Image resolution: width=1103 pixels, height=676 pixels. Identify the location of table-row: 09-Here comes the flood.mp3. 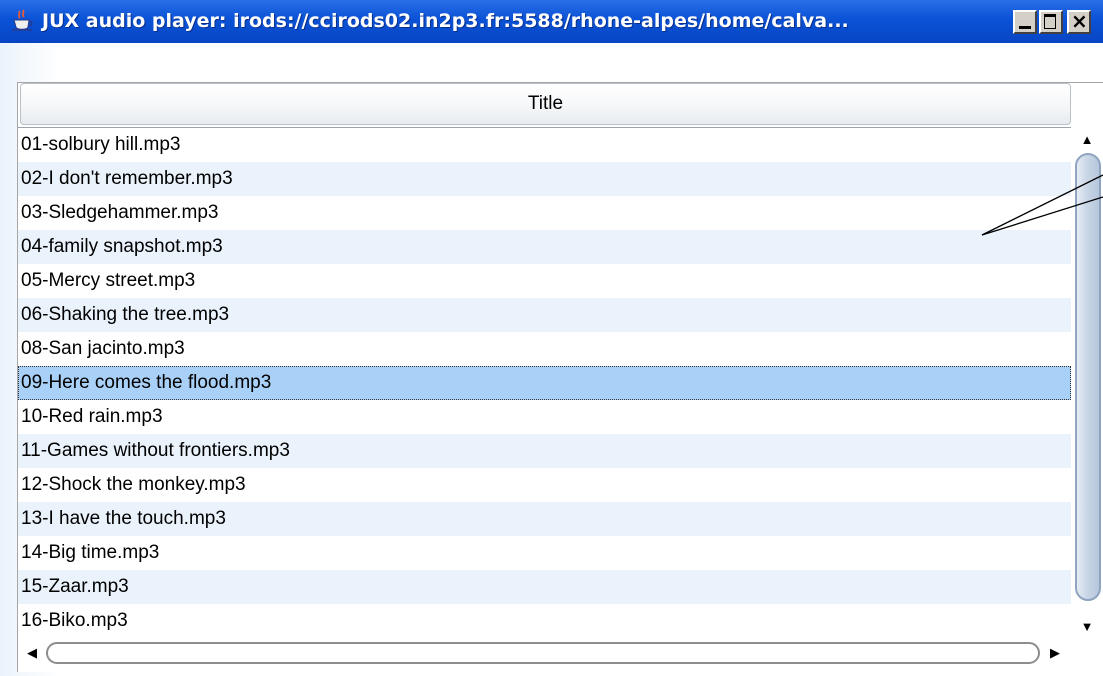
(544, 383).